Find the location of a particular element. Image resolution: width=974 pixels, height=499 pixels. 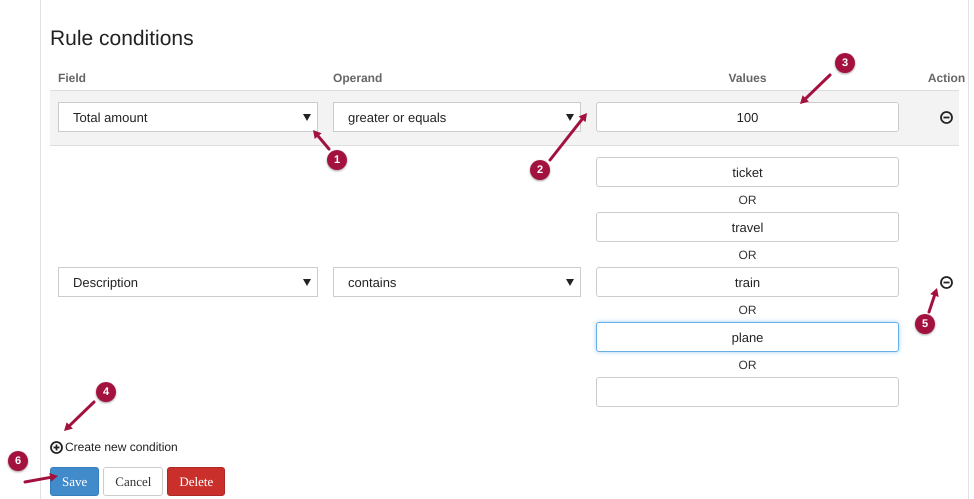

operand-select: greater or equals is located at coordinates (457, 117).